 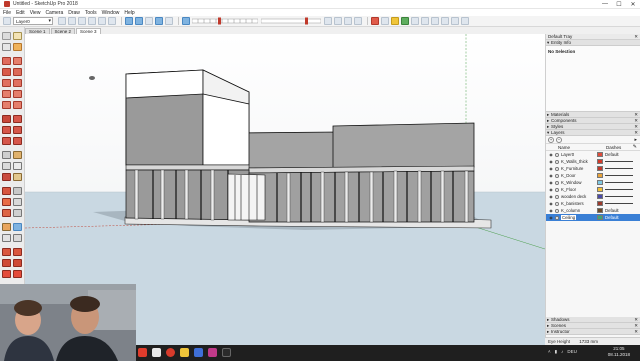 I want to click on shadows-toggle-icon, so click(x=186, y=21).